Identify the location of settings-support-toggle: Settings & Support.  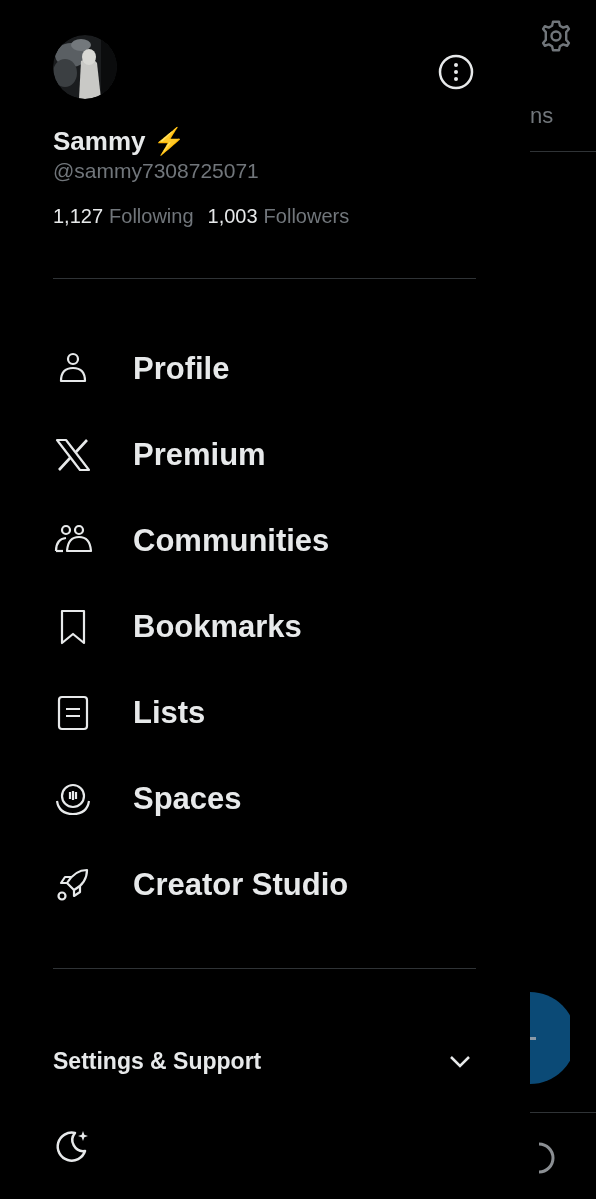
(264, 1061).